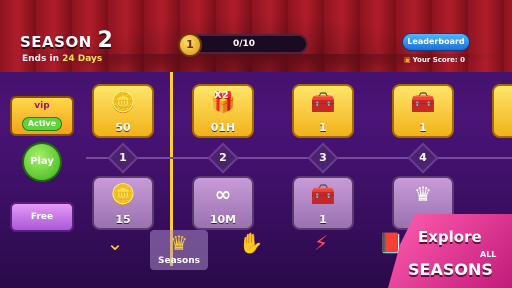 The width and height of the screenshot is (512, 288). I want to click on your-score-label: Your Score: 0, so click(439, 60).